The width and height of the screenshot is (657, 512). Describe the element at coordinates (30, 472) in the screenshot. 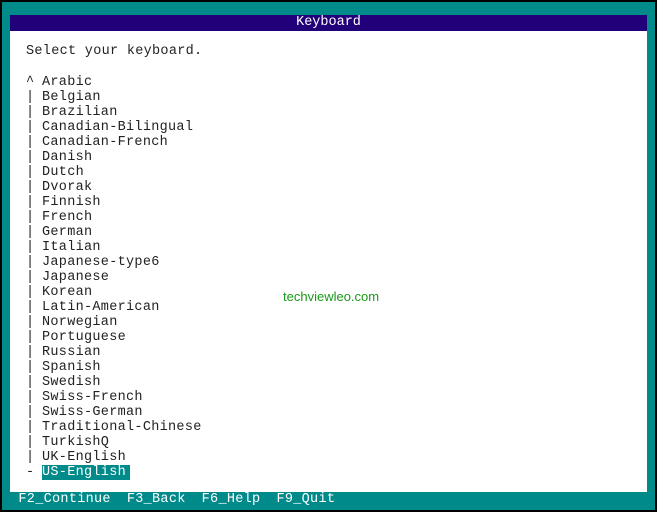

I see `scroll-indicator: -` at that location.